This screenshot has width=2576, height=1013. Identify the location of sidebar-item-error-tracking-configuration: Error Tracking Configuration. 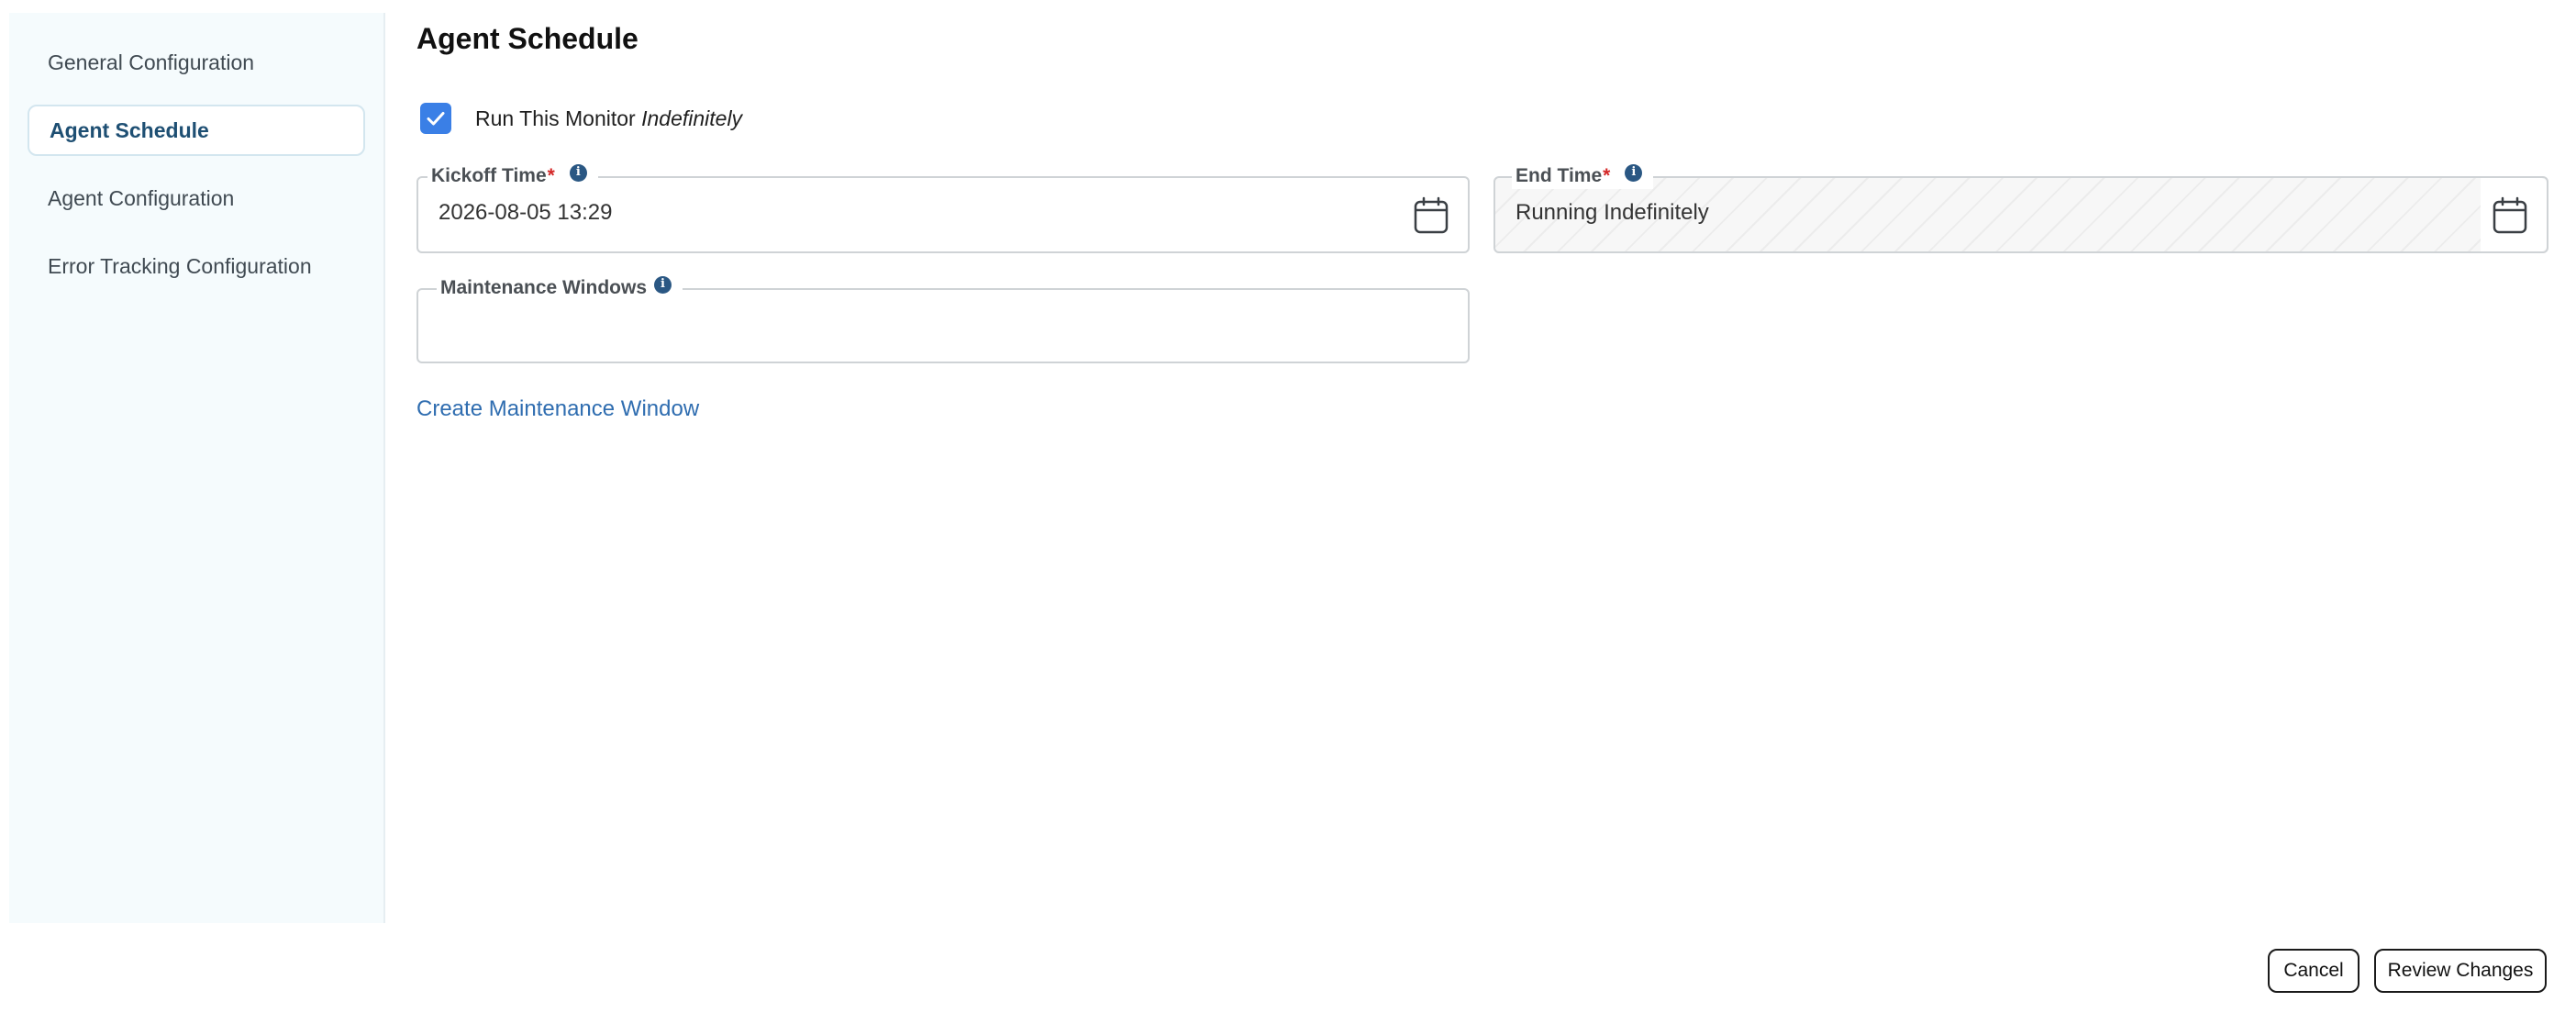
(196, 266).